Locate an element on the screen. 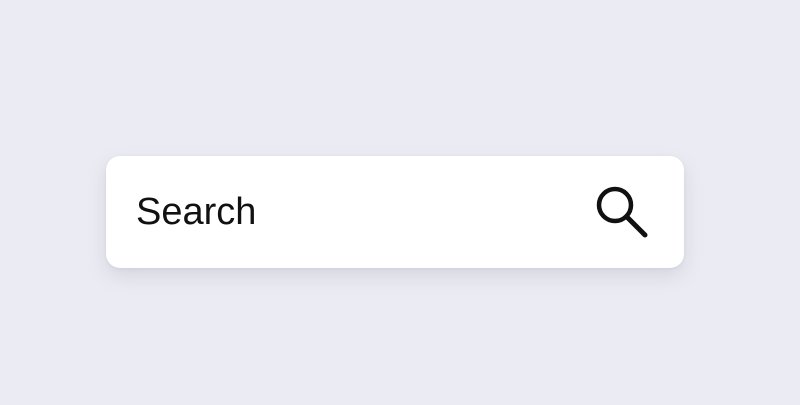 This screenshot has width=800, height=405. search-button is located at coordinates (623, 213).